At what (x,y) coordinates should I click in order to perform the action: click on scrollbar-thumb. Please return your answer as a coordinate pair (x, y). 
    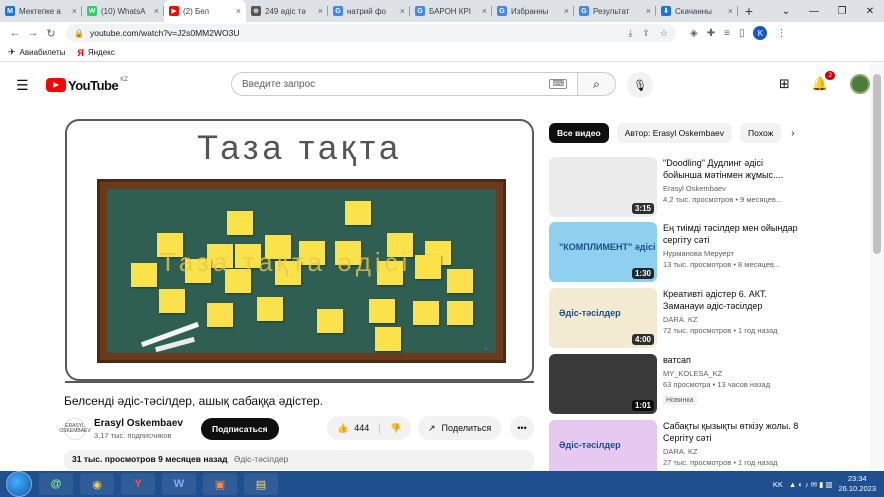
    Looking at the image, I should click on (877, 164).